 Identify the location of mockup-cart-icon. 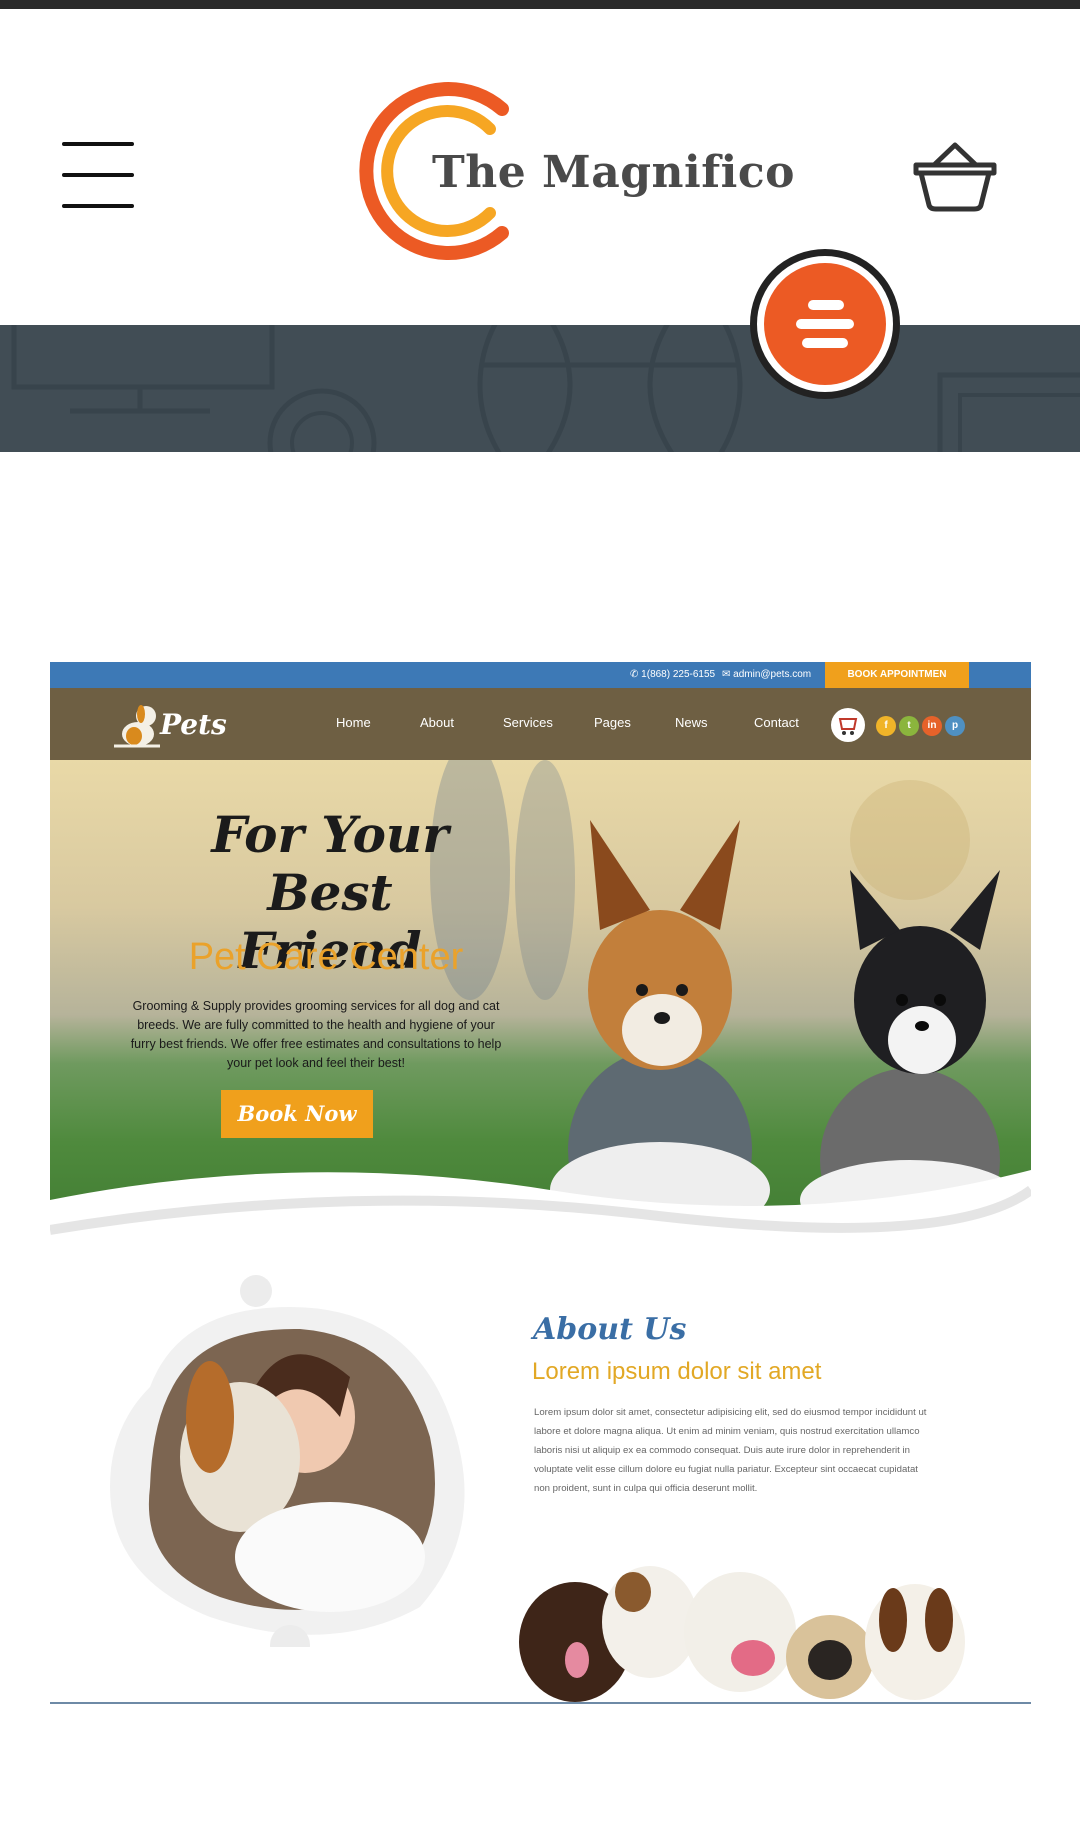
(848, 725).